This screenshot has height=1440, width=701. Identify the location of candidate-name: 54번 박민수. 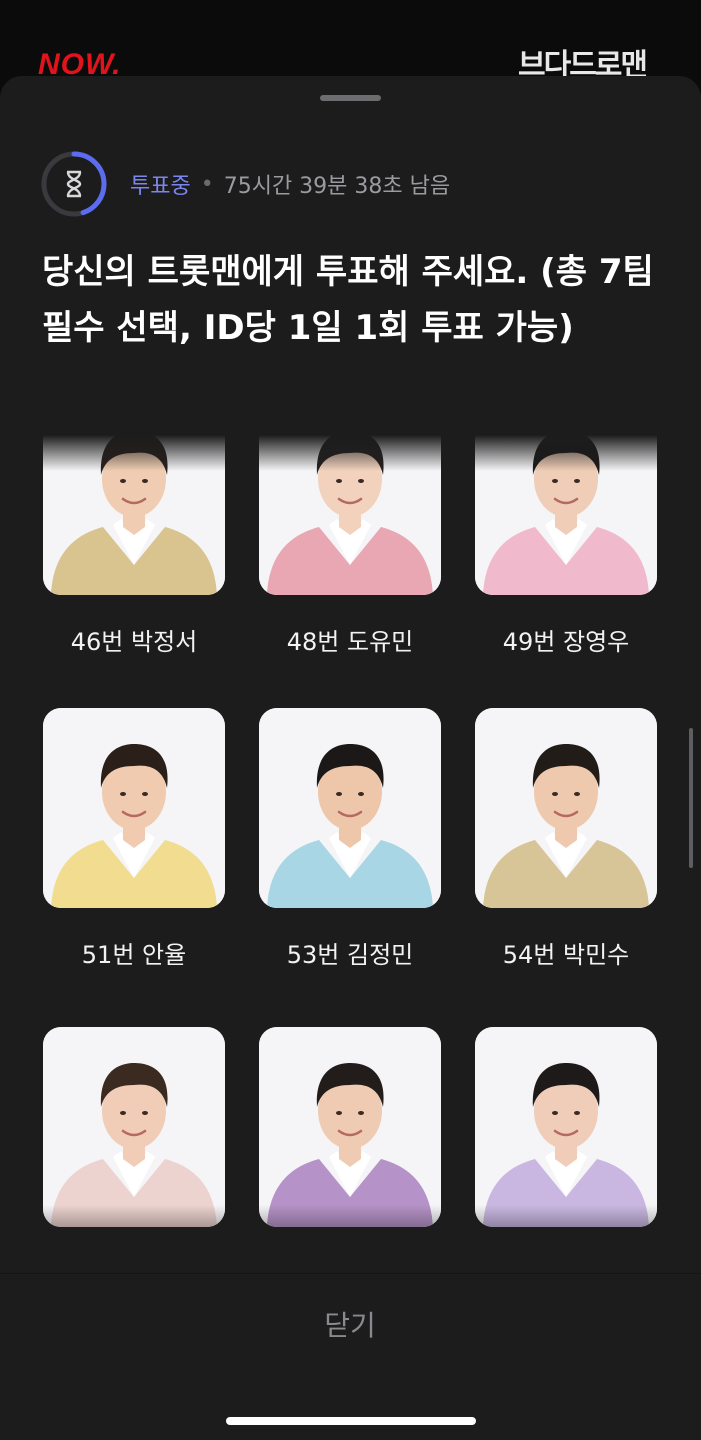
(566, 955).